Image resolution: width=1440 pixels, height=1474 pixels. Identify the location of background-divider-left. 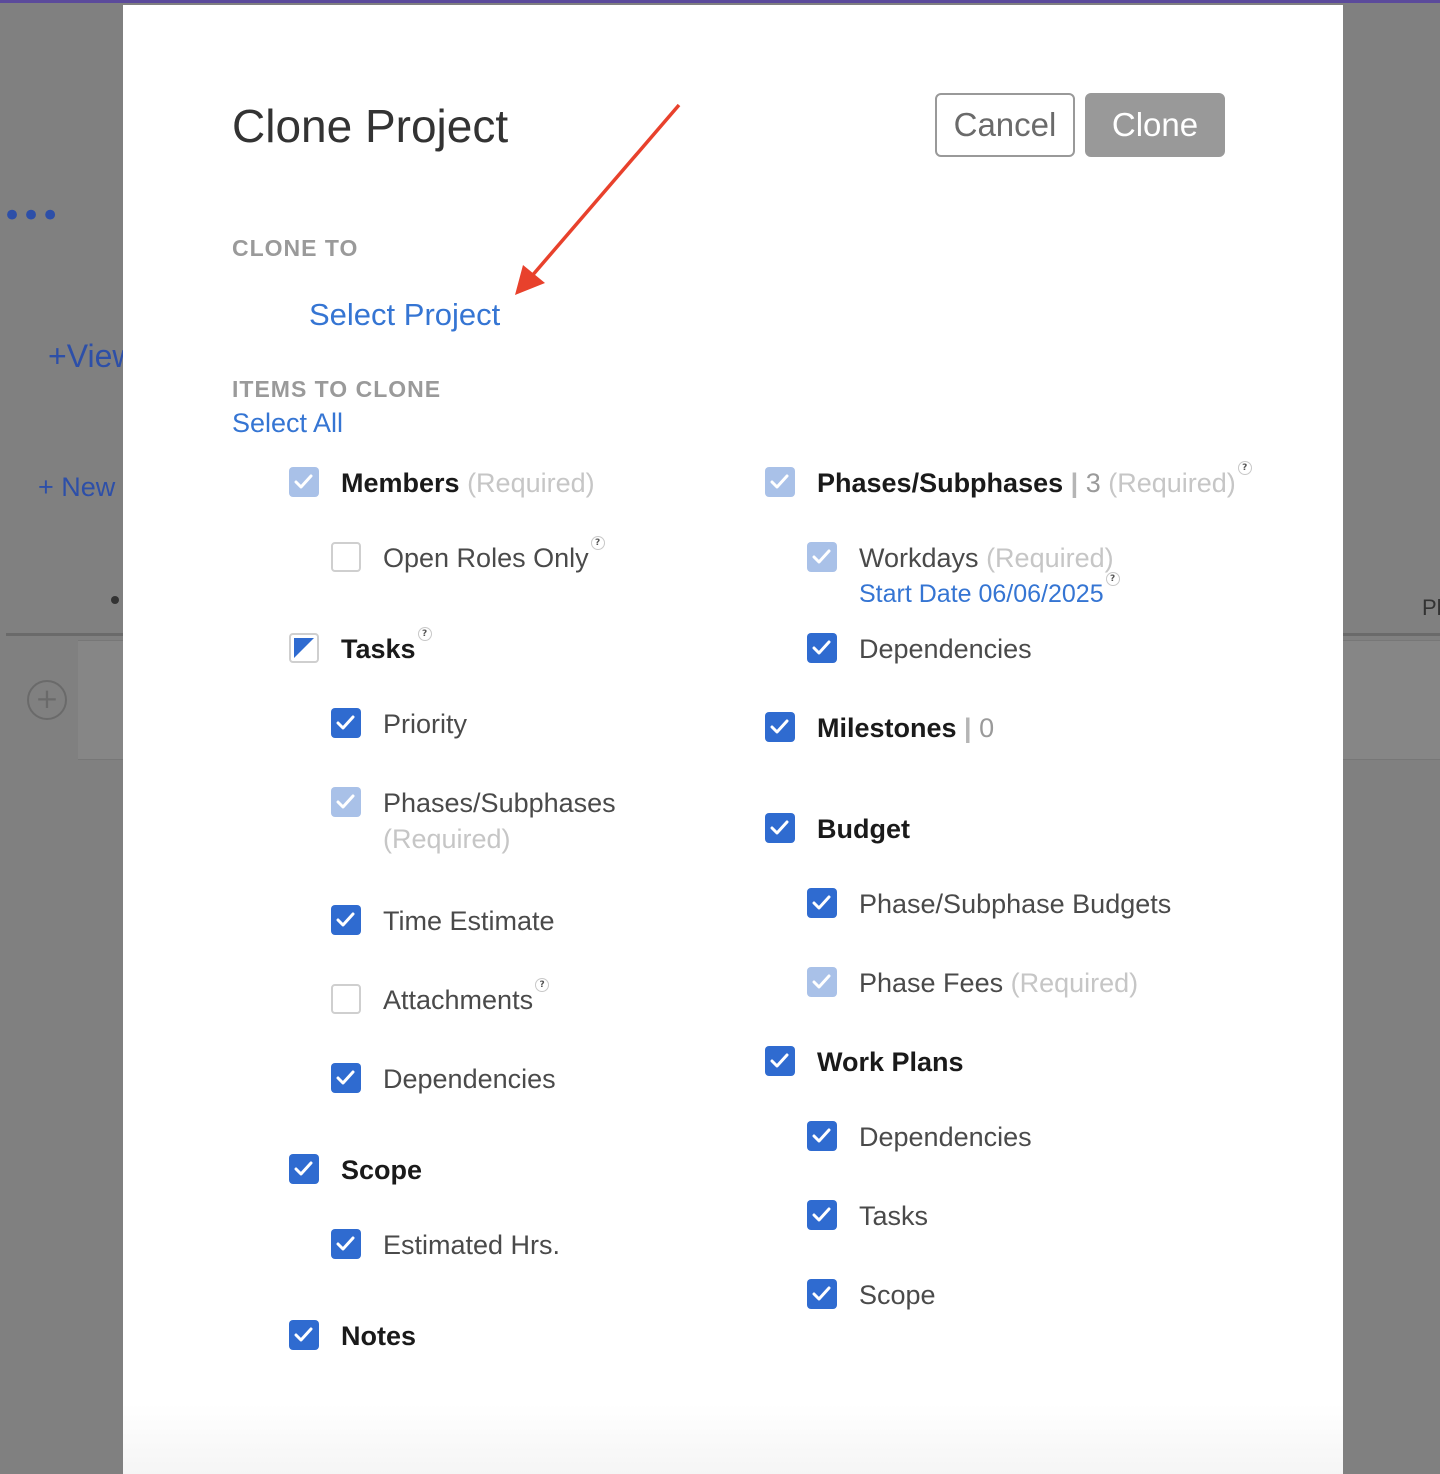
(64, 634).